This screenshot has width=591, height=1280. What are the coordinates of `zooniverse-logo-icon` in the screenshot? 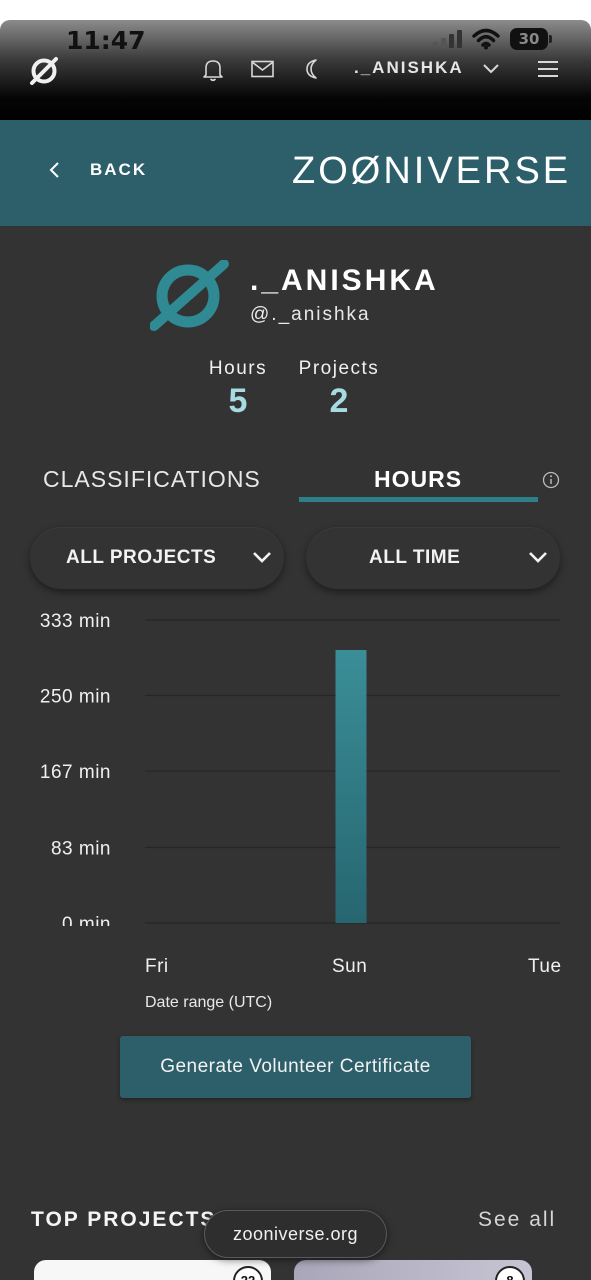 It's located at (44, 71).